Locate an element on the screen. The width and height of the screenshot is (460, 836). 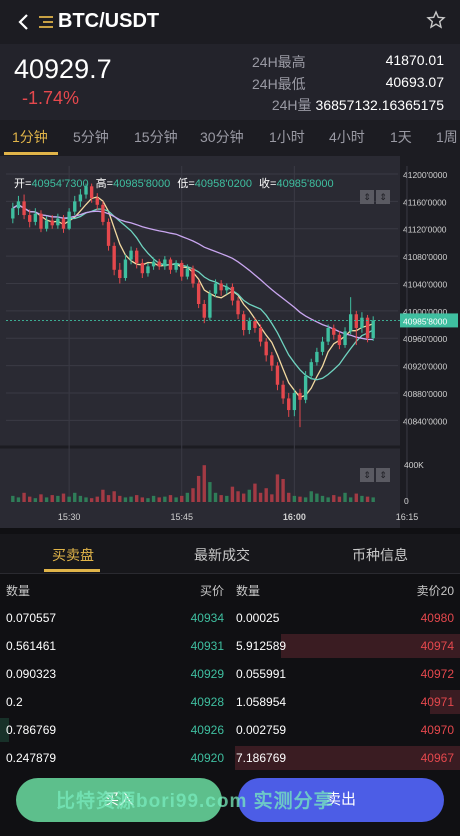
tab-4hour: 4小时 is located at coordinates (347, 137).